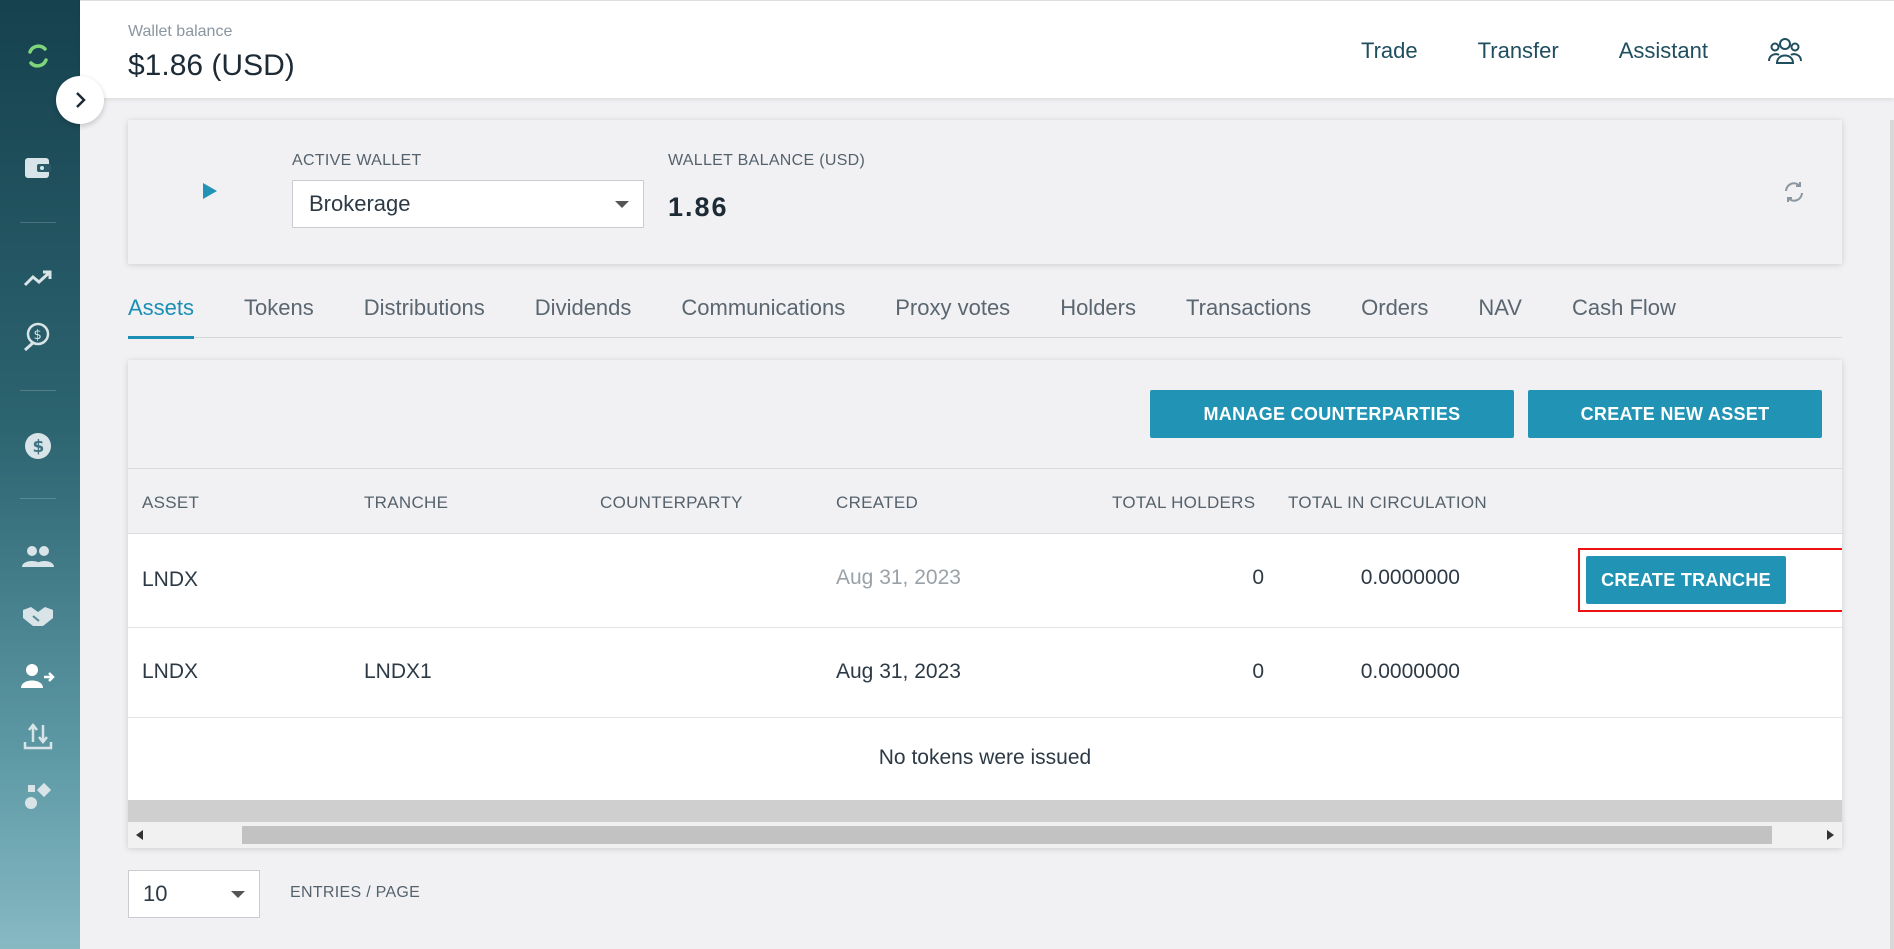  I want to click on tab-cash-flow: Cash Flow, so click(1624, 314).